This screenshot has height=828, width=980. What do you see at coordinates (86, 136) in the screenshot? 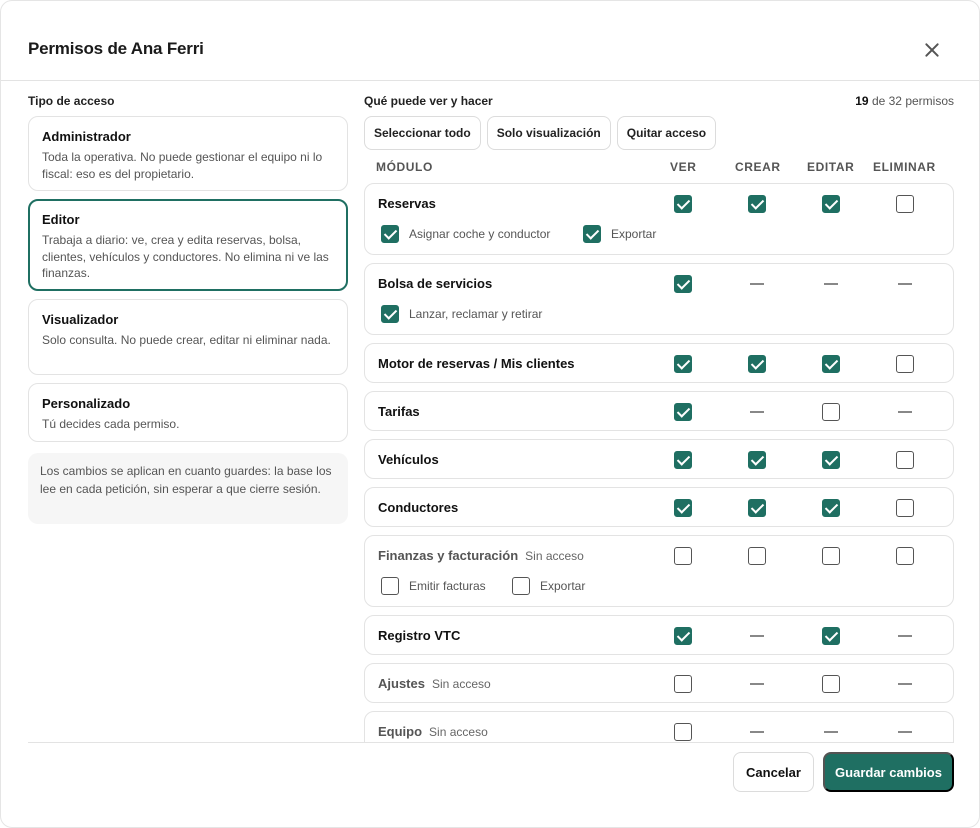
I see `access-option-title: Administrador` at bounding box center [86, 136].